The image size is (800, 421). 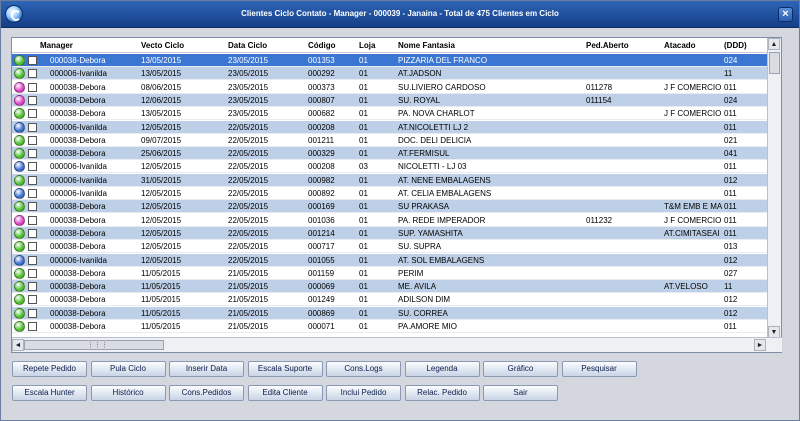 What do you see at coordinates (397, 344) in the screenshot?
I see `horizontal-scrollbar: ◄ ⋮⋮⋮ ►` at bounding box center [397, 344].